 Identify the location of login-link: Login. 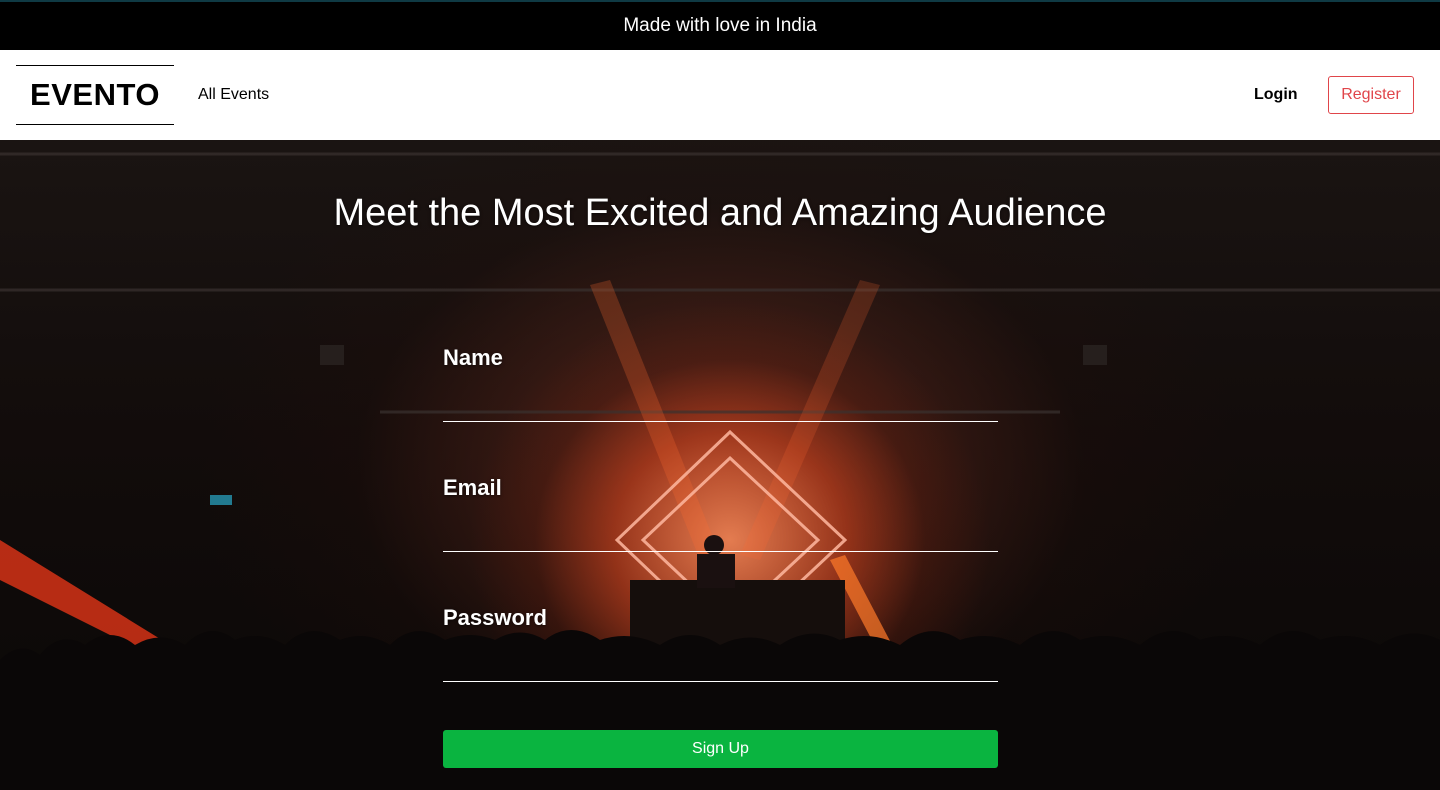
(1276, 95).